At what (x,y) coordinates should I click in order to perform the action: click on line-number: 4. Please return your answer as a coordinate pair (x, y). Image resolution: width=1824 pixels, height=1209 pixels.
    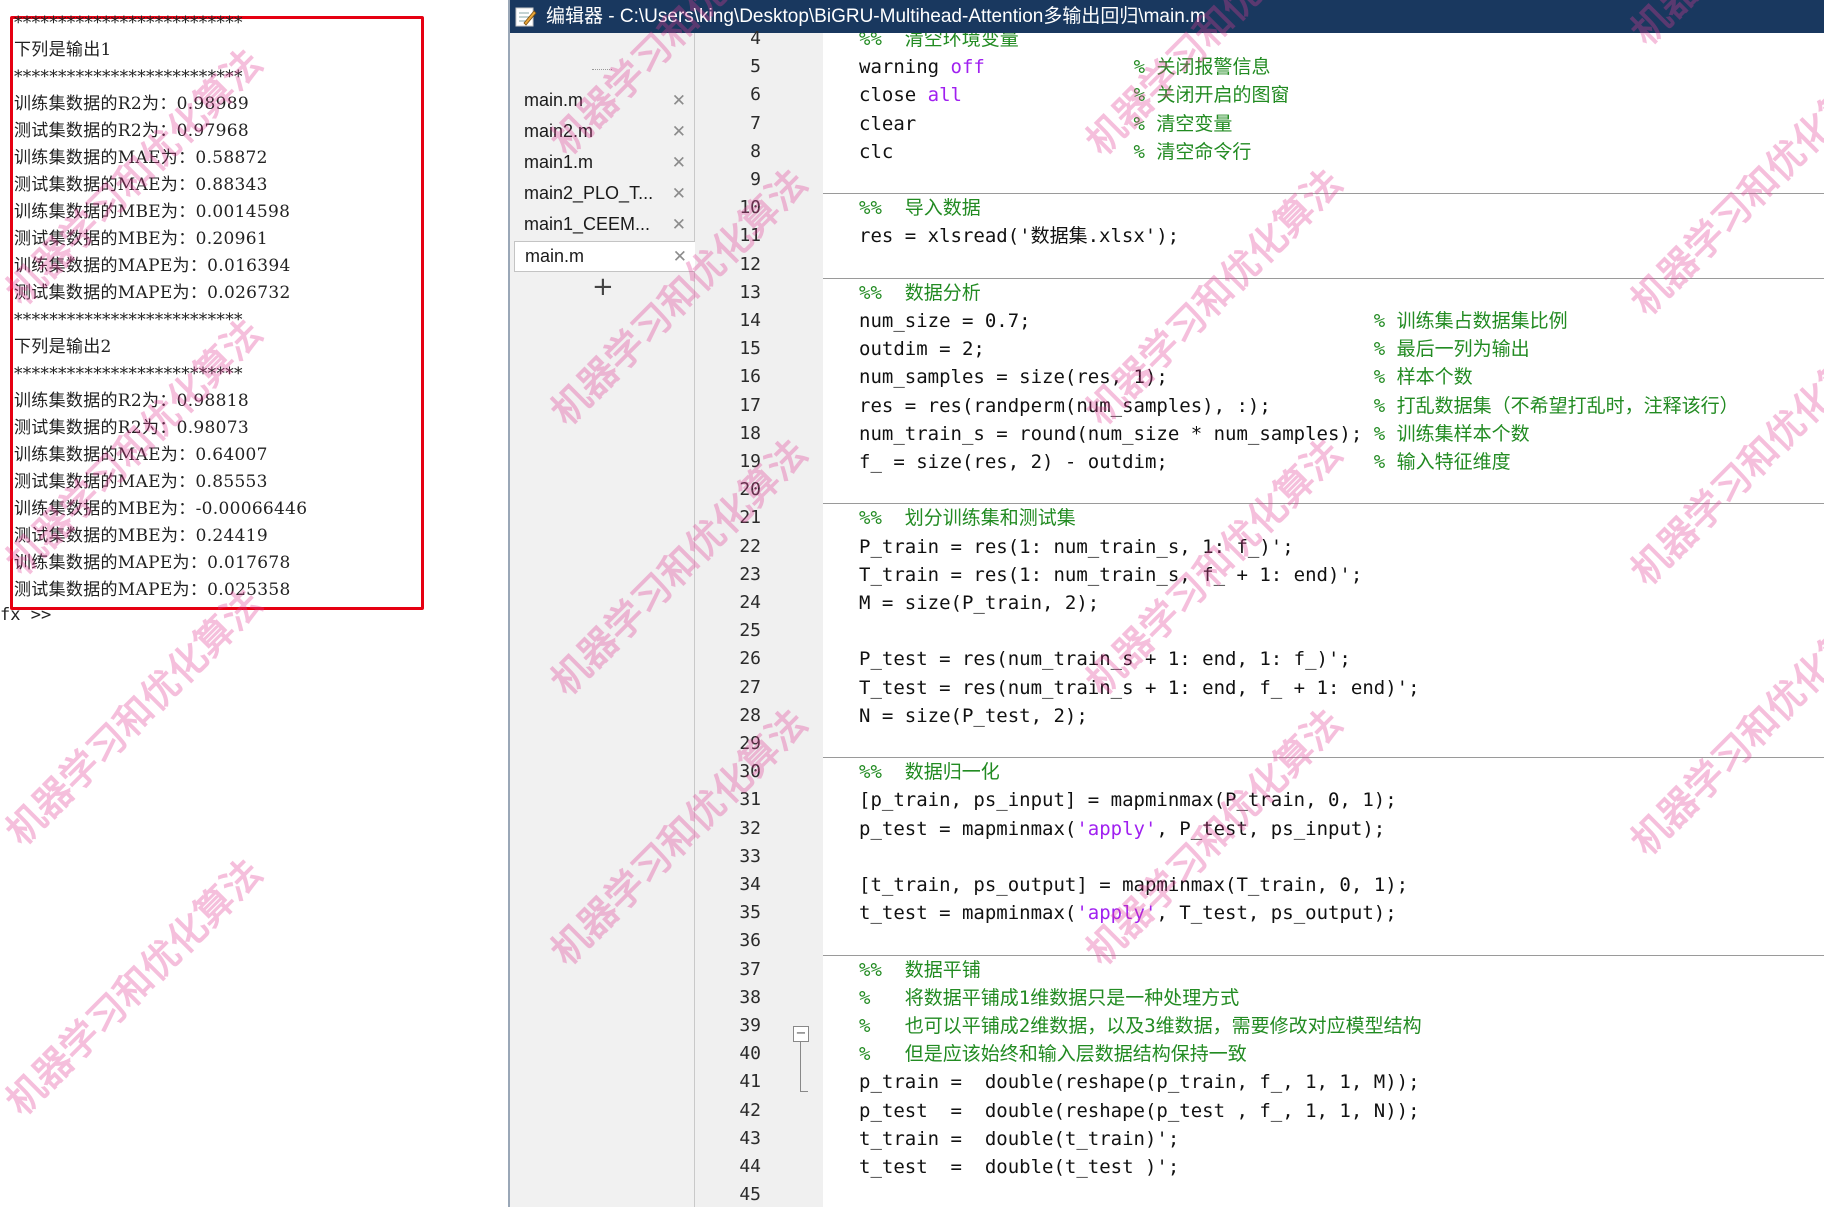
    Looking at the image, I should click on (755, 38).